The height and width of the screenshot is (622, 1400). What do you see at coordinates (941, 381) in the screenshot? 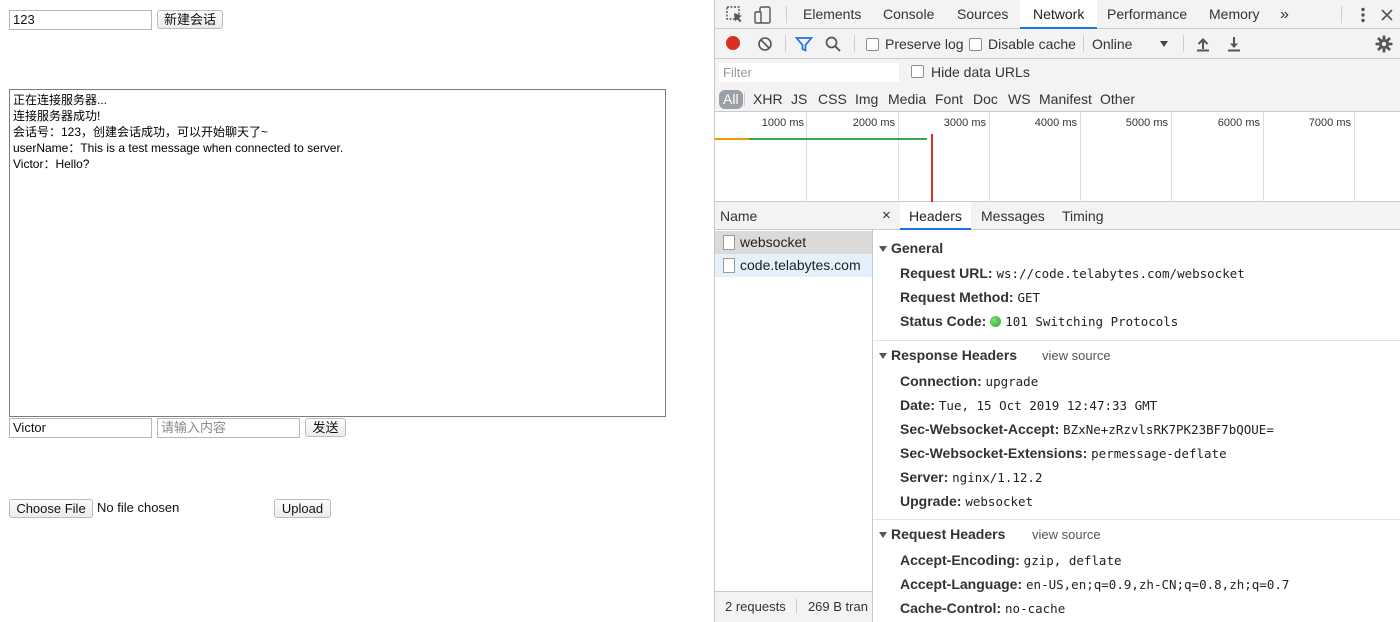
I see `header-key: Connection:` at bounding box center [941, 381].